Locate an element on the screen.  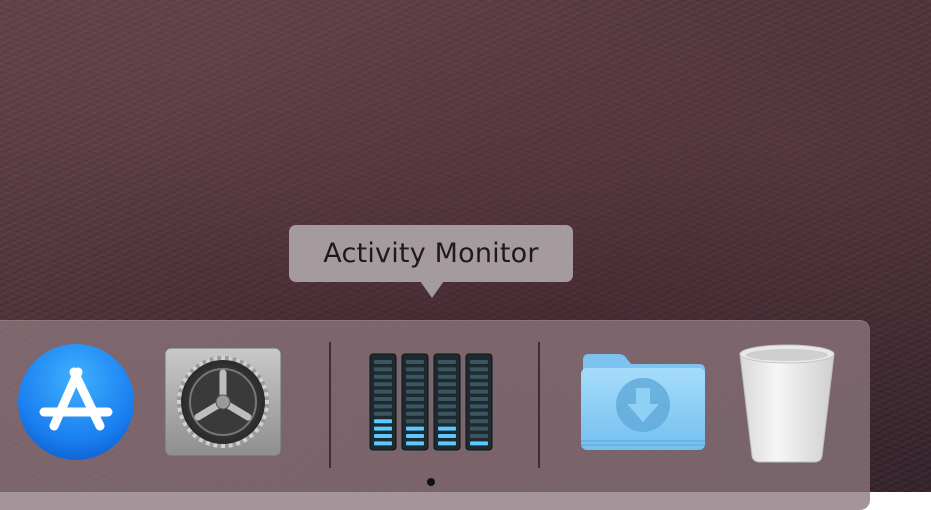
dock-item-trash is located at coordinates (787, 403).